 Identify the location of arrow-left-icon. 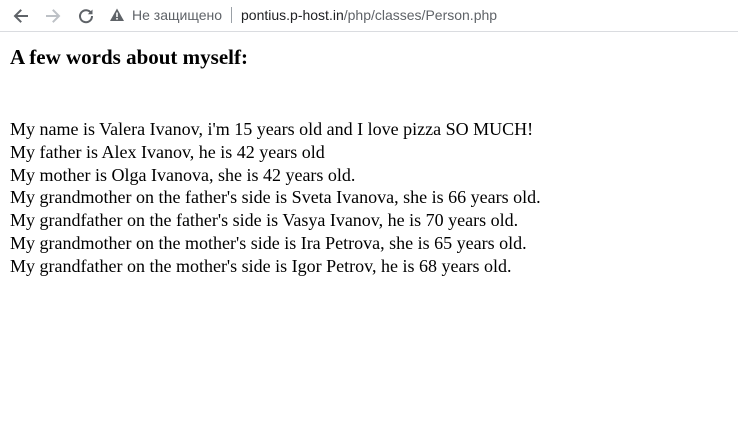
(20, 16).